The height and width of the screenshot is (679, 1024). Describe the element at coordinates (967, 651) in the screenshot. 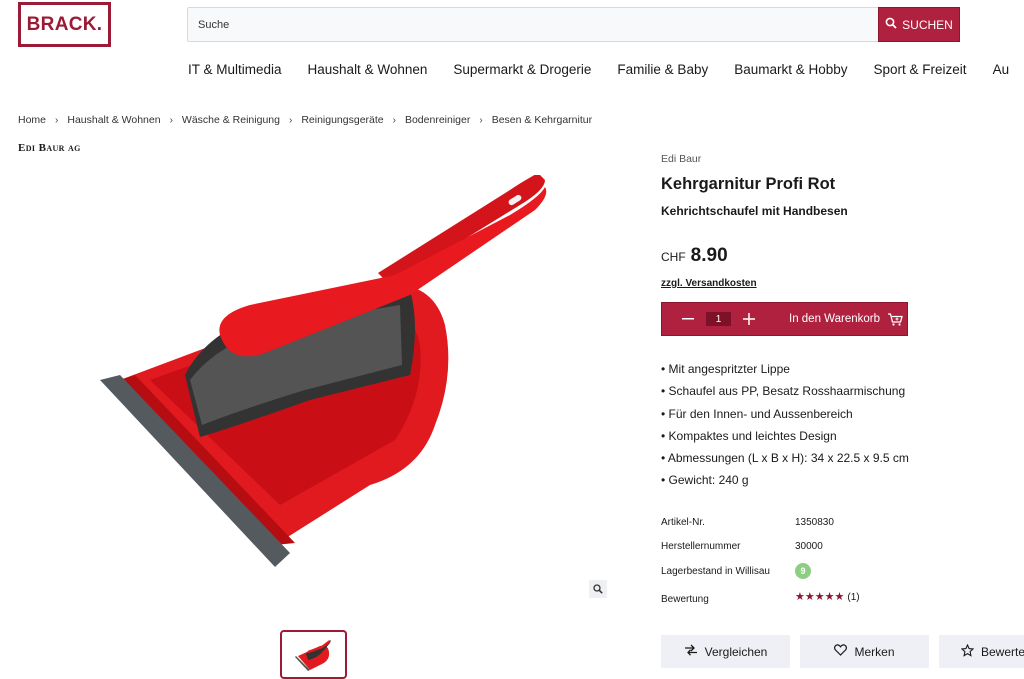

I see `star-outline-icon` at that location.